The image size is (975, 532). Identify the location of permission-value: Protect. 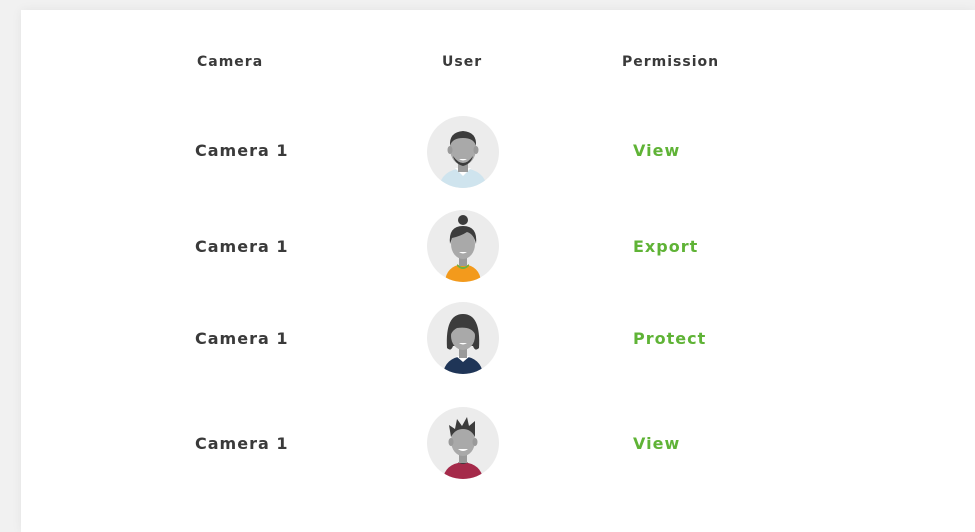
(670, 338).